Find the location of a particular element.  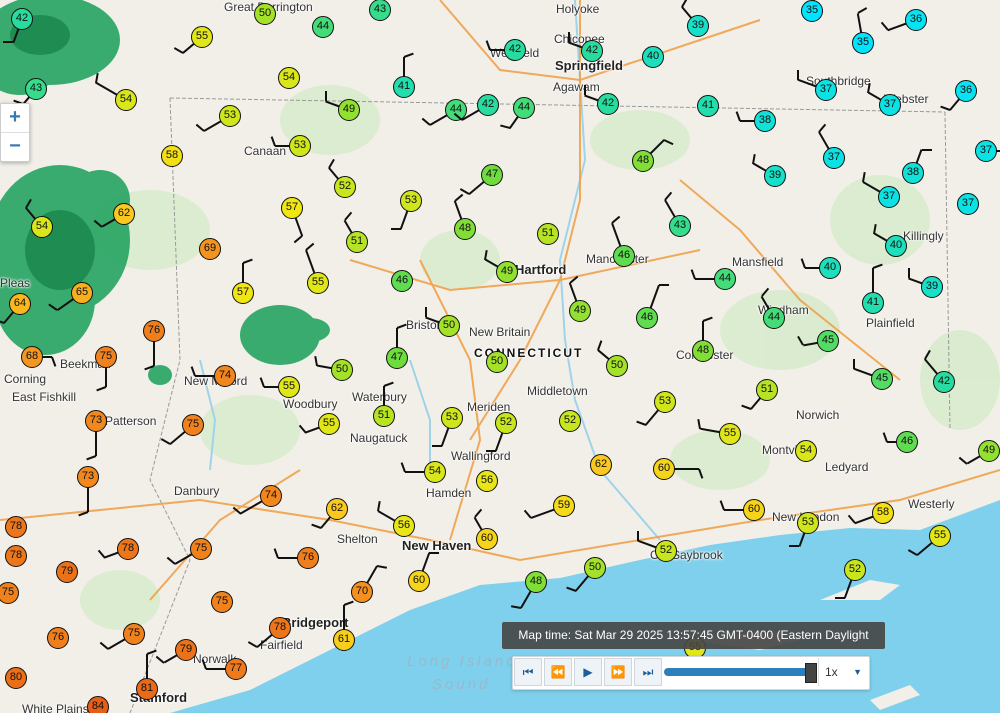

station-temperature-marker: 61 is located at coordinates (344, 640).